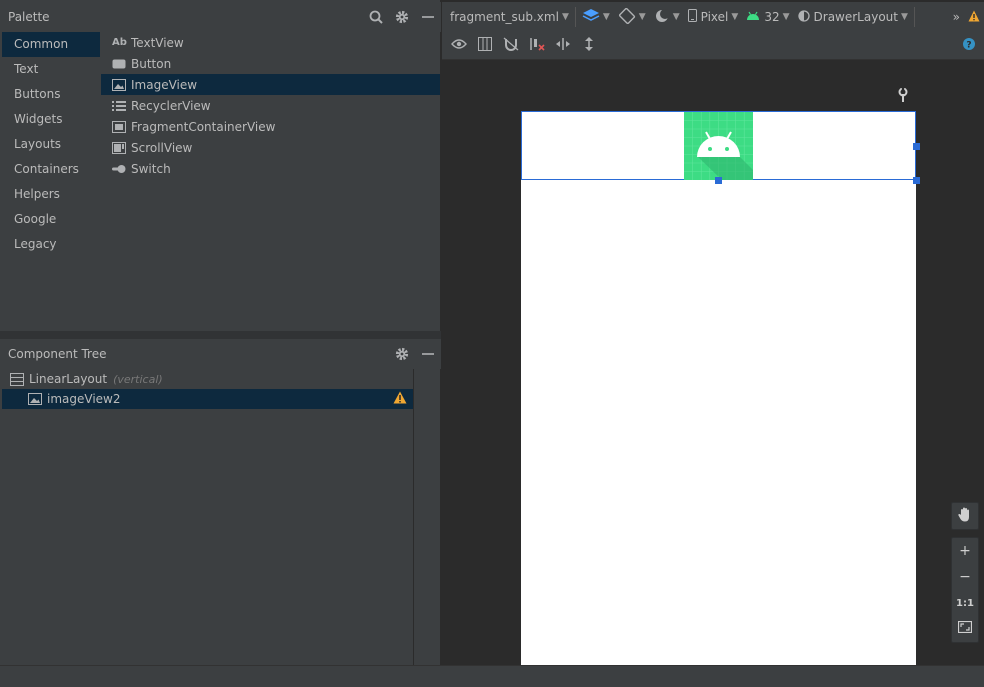 This screenshot has width=984, height=687. I want to click on device-selector: Pixel ▼, so click(713, 17).